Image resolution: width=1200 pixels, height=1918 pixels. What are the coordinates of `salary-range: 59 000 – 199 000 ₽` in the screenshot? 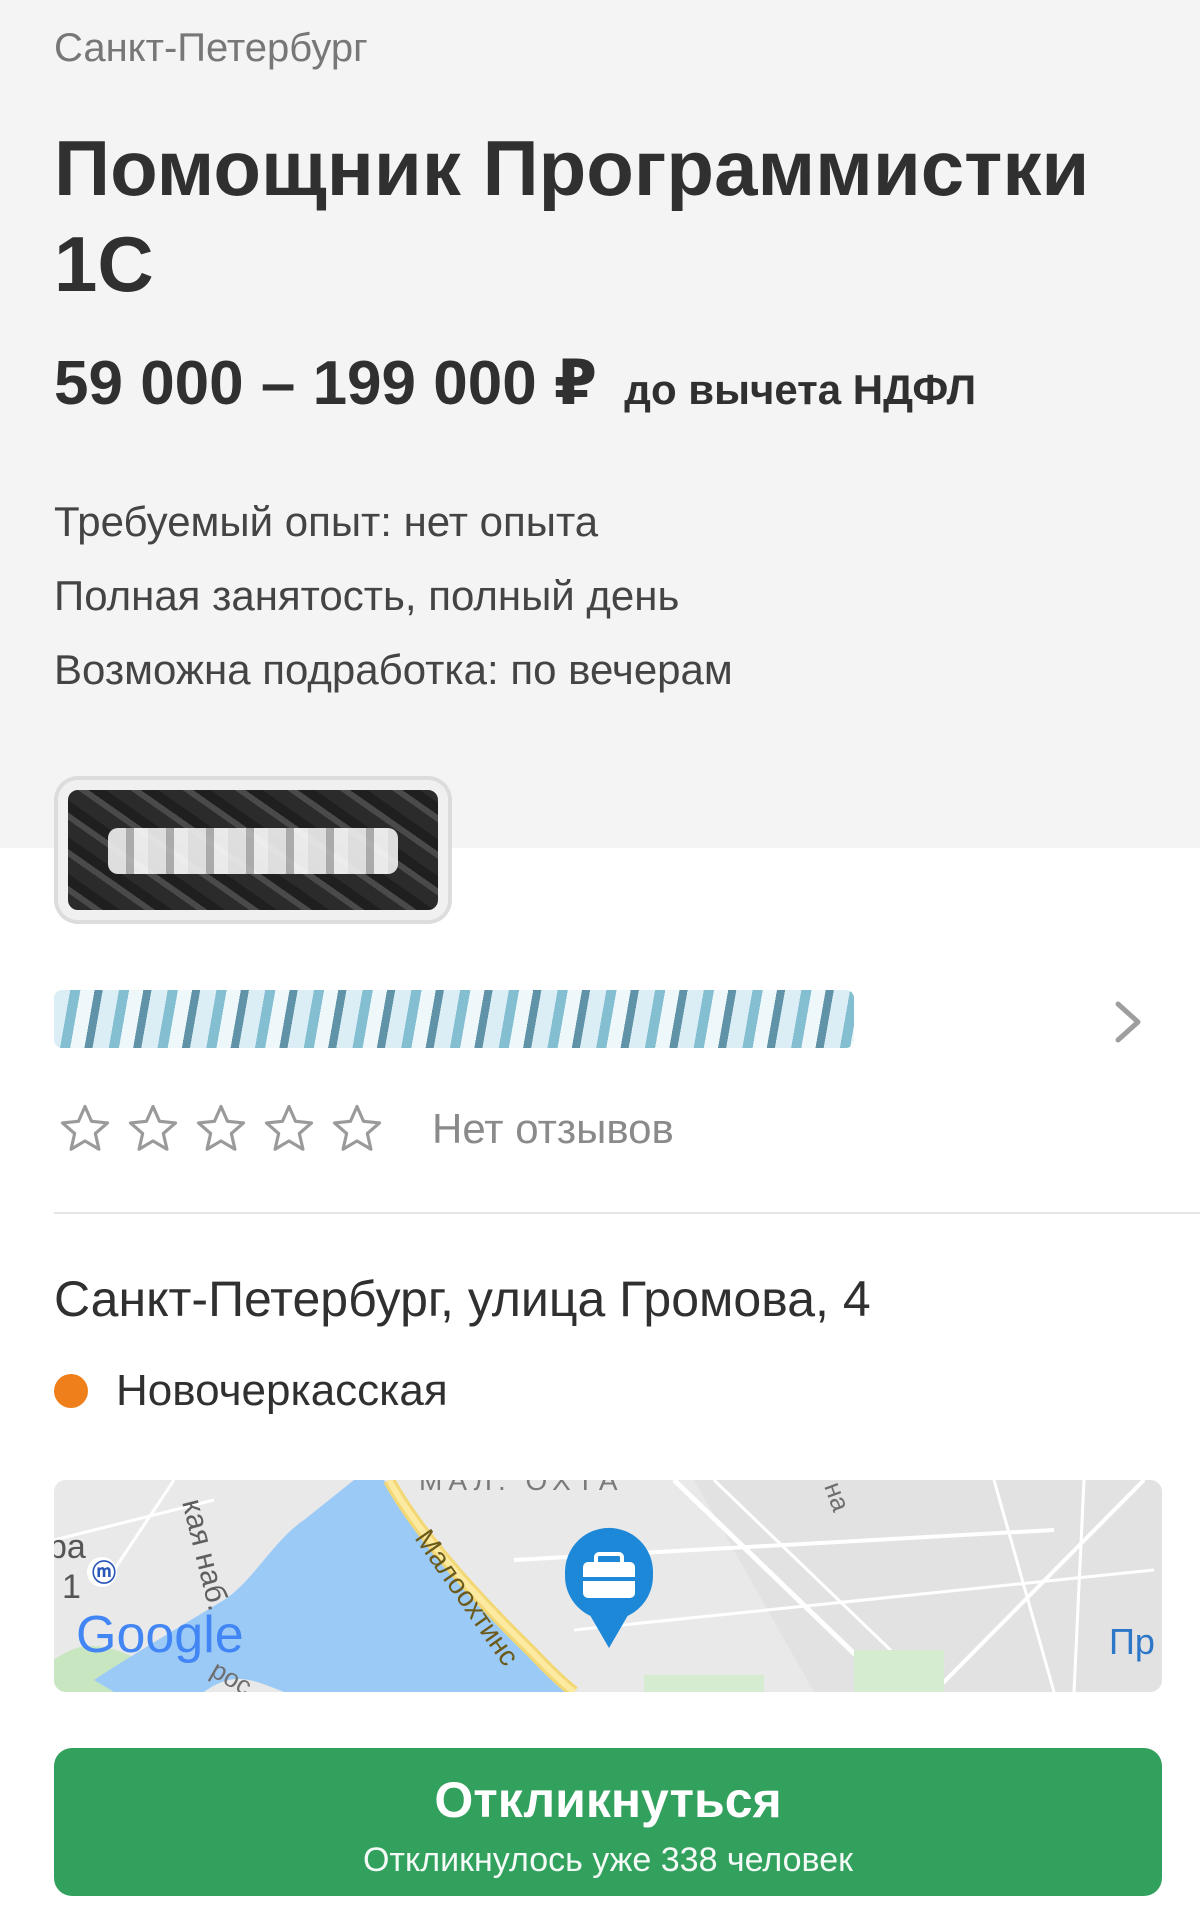 It's located at (326, 383).